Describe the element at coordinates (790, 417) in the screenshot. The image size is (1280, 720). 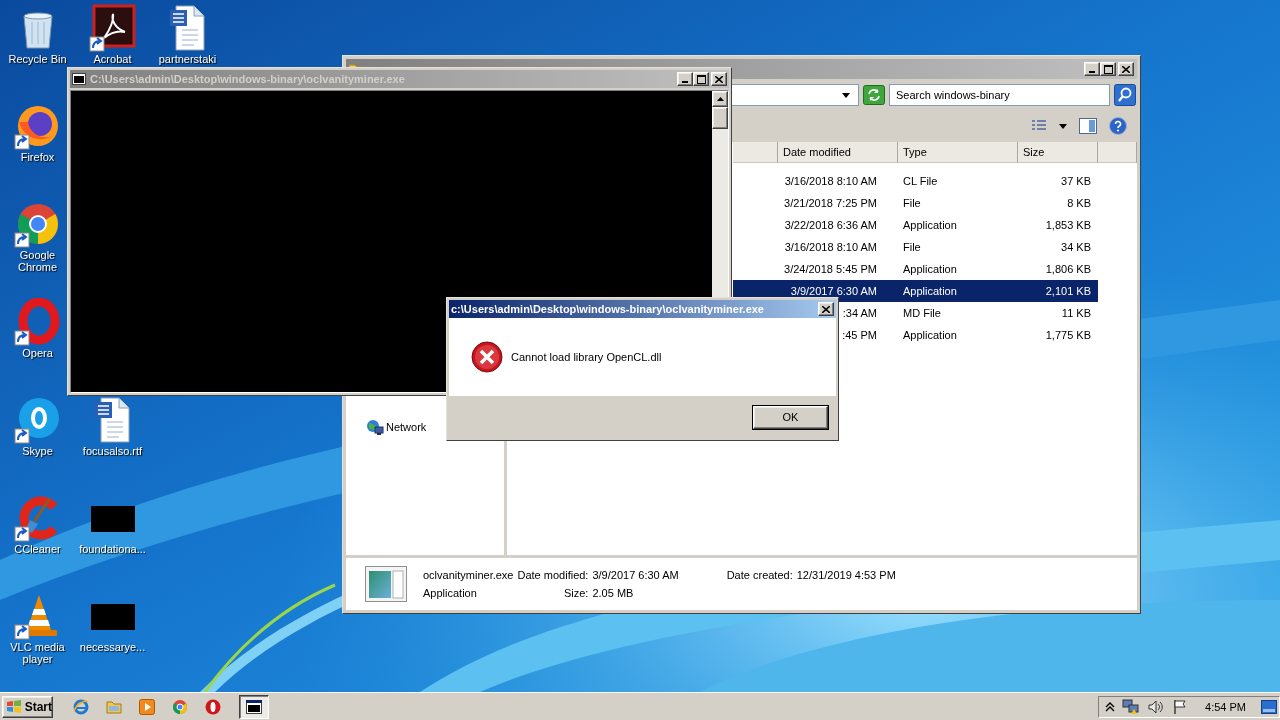
I see `ok-button: OK` at that location.